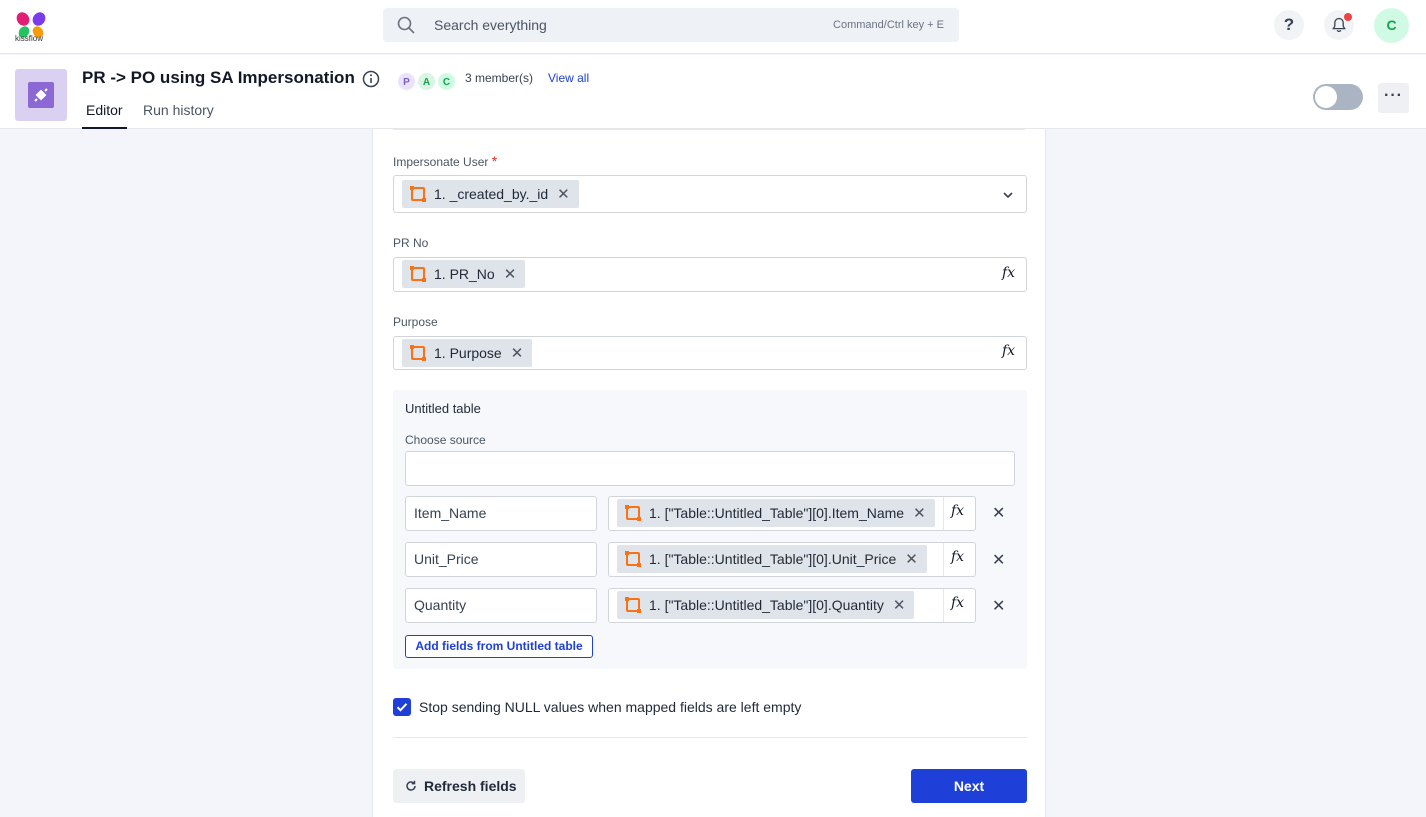  I want to click on active-tab-indicator, so click(104, 128).